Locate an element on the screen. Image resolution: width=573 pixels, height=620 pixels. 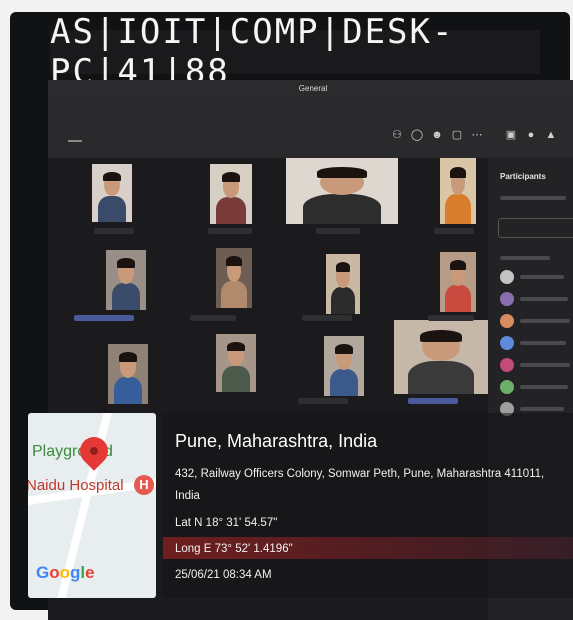
hospital-icon: H is located at coordinates (144, 485).